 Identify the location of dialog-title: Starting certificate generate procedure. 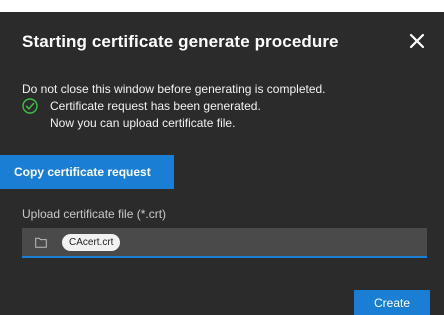
(180, 41).